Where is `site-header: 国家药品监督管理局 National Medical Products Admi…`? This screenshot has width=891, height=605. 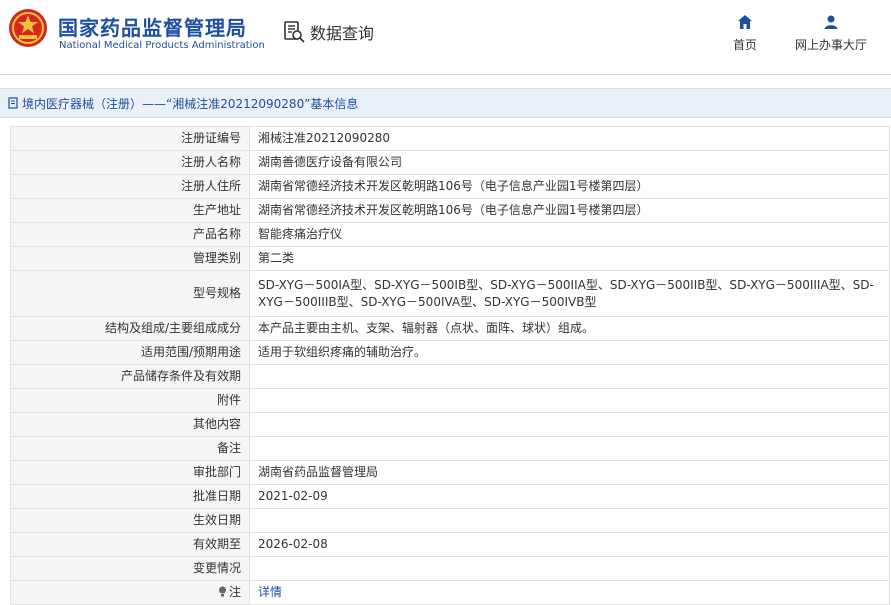 site-header: 国家药品监督管理局 National Medical Products Admi… is located at coordinates (445, 37).